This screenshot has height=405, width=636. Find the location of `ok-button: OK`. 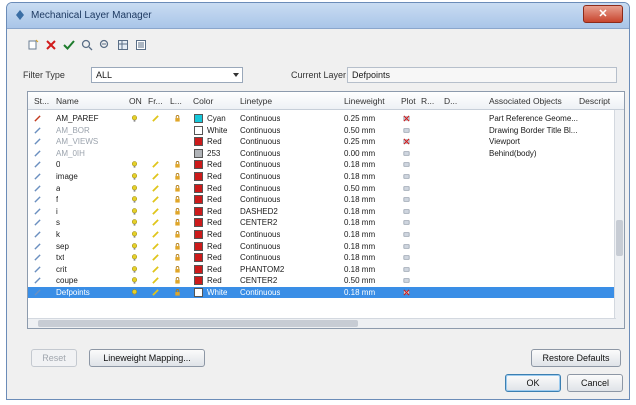

ok-button: OK is located at coordinates (533, 383).